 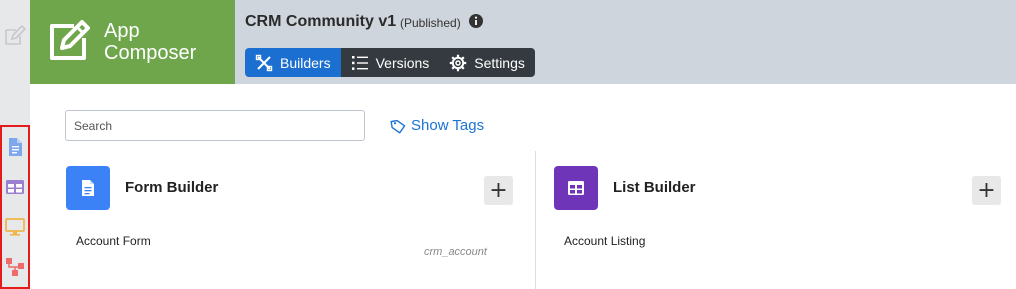 I want to click on list-builder-badge, so click(x=576, y=188).